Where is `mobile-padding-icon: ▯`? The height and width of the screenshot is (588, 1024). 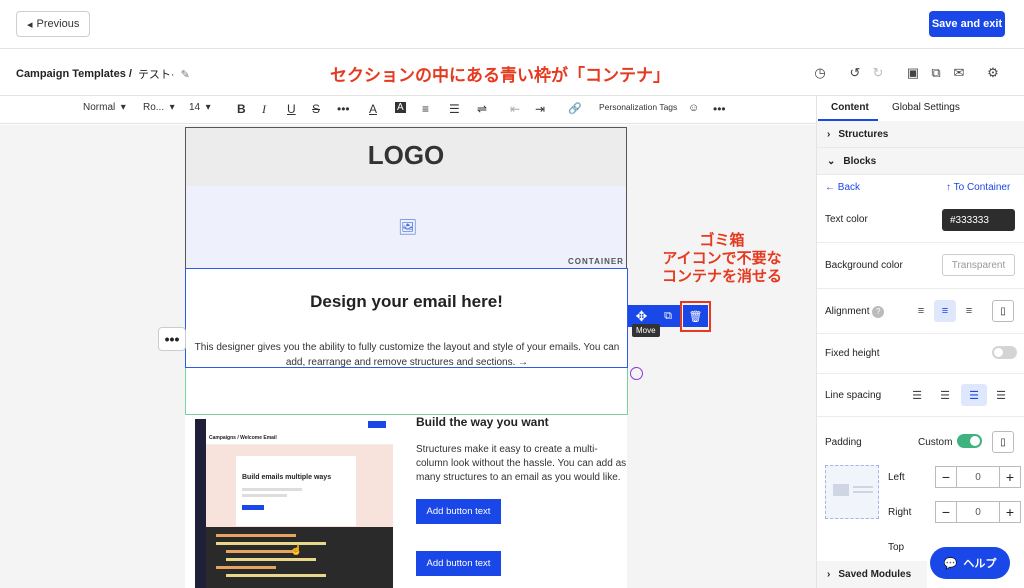
mobile-padding-icon: ▯ is located at coordinates (1003, 442).